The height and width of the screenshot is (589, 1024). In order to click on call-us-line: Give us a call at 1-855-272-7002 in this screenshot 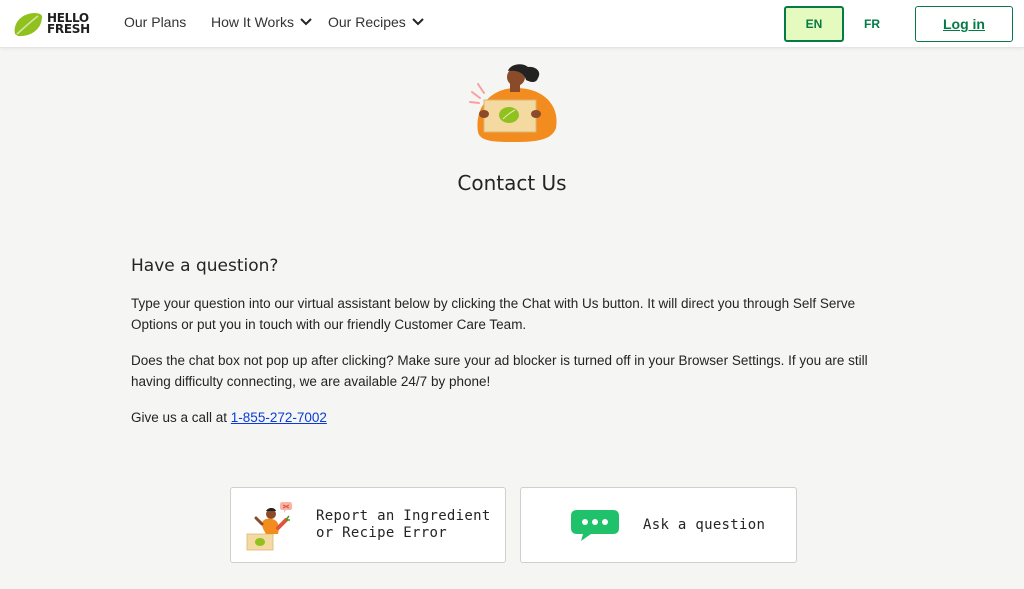, I will do `click(501, 417)`.